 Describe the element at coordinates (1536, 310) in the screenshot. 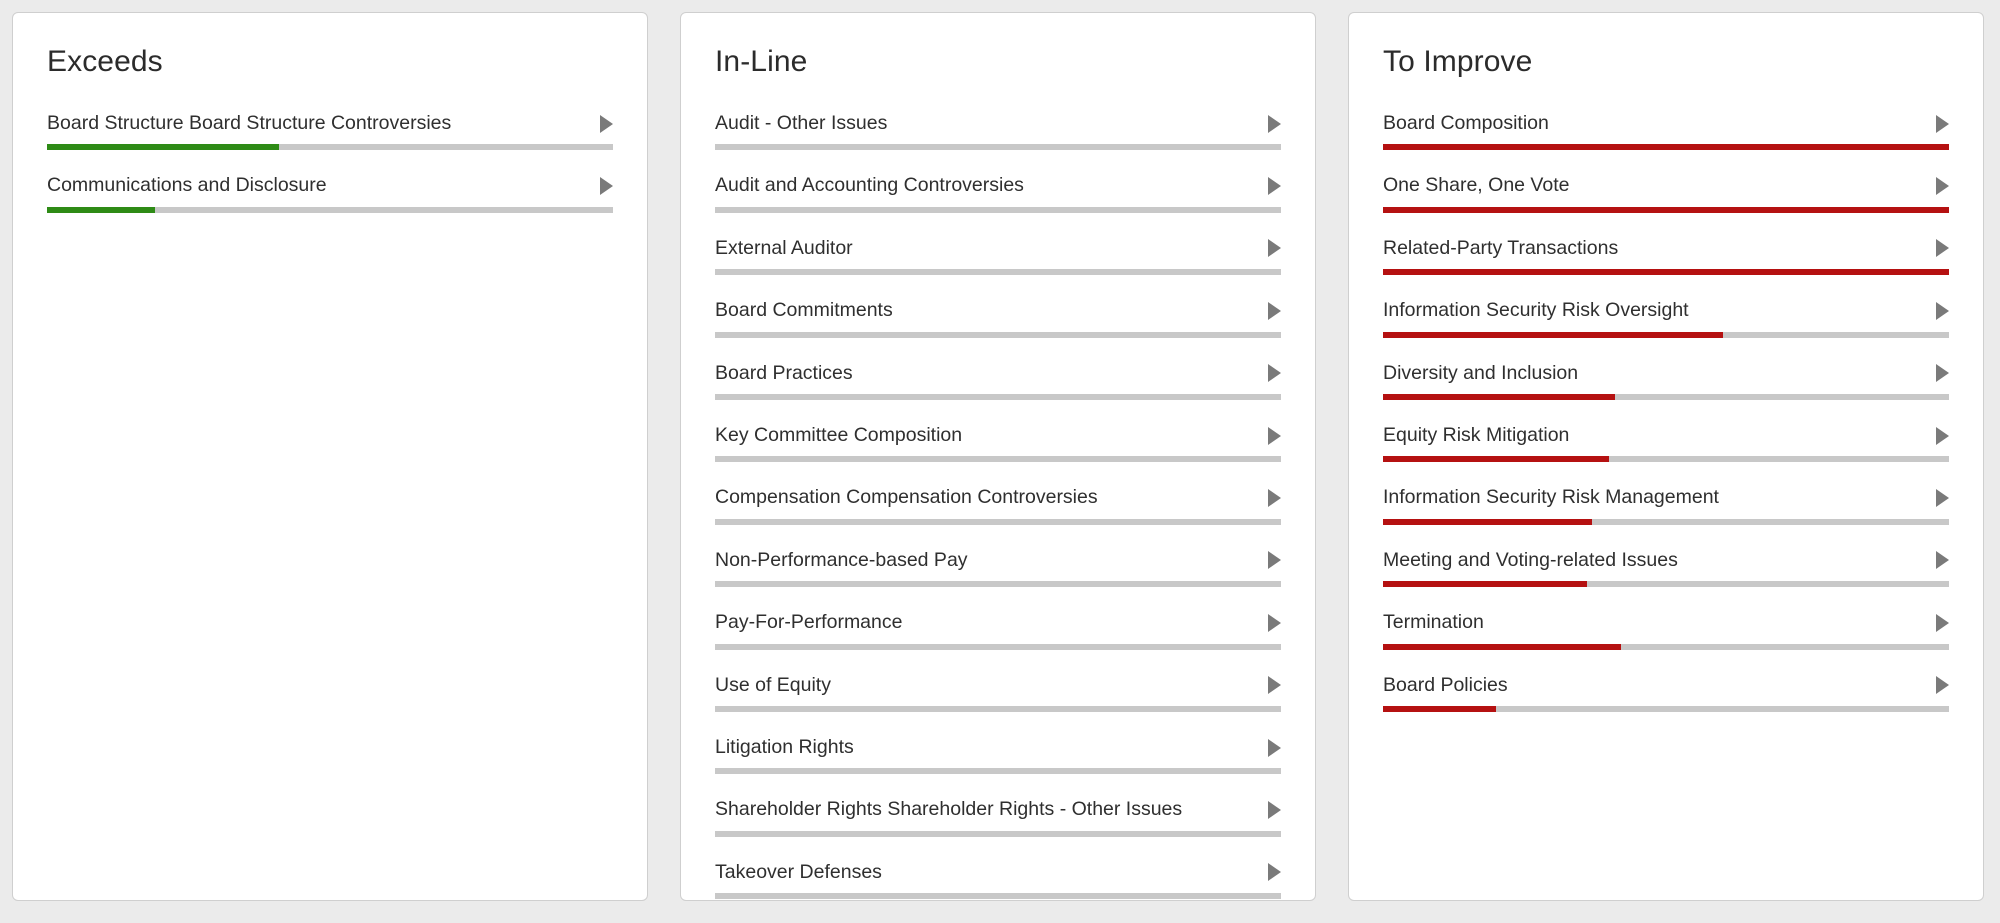

I see `row-label: Information Security Risk Oversight` at that location.